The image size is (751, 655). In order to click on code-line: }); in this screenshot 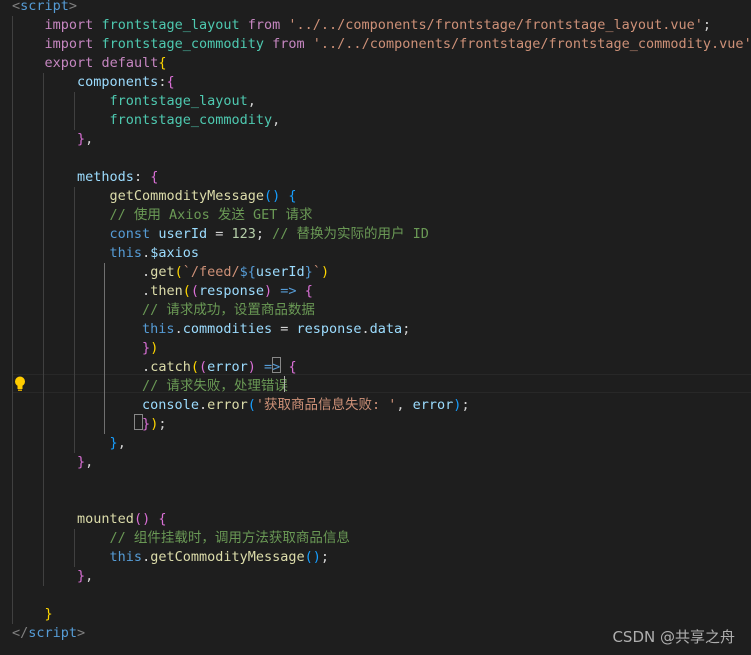, I will do `click(89, 424)`.